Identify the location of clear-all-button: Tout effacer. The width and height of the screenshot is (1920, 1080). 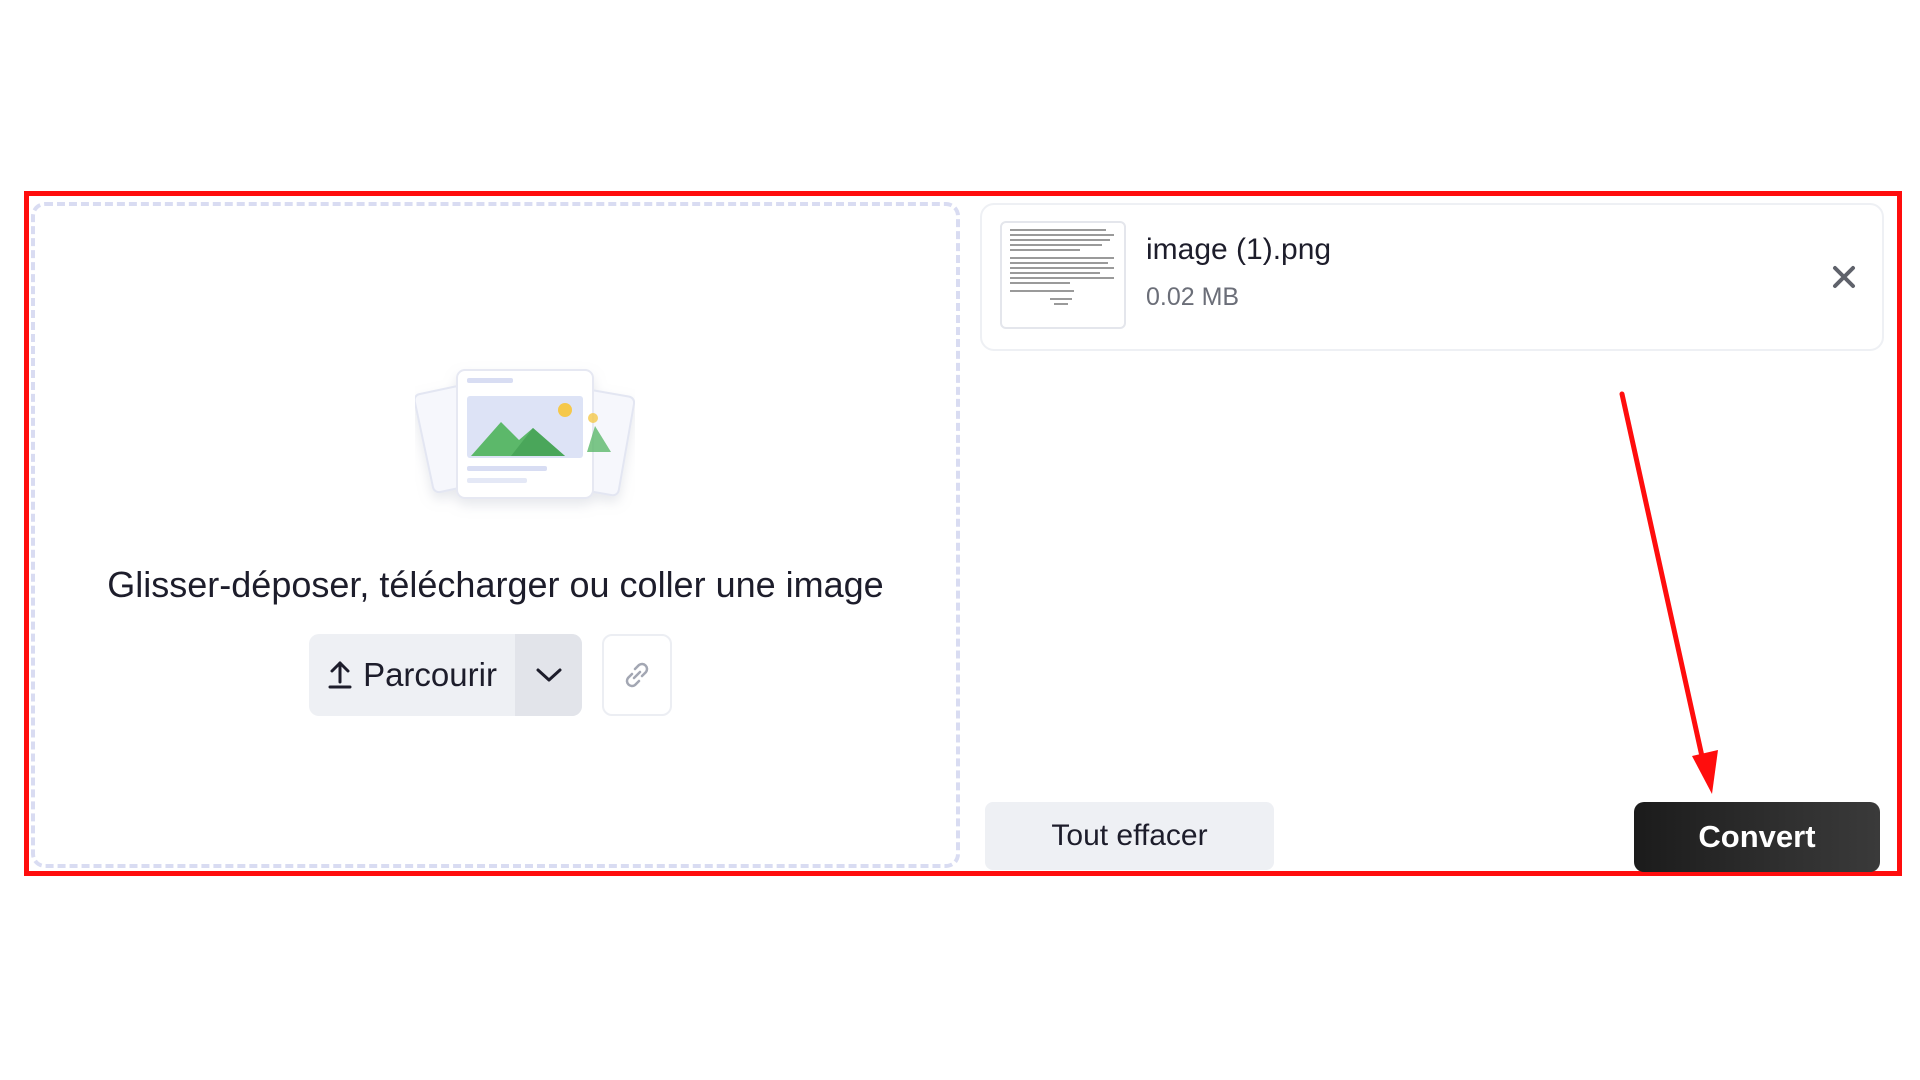
(1129, 836).